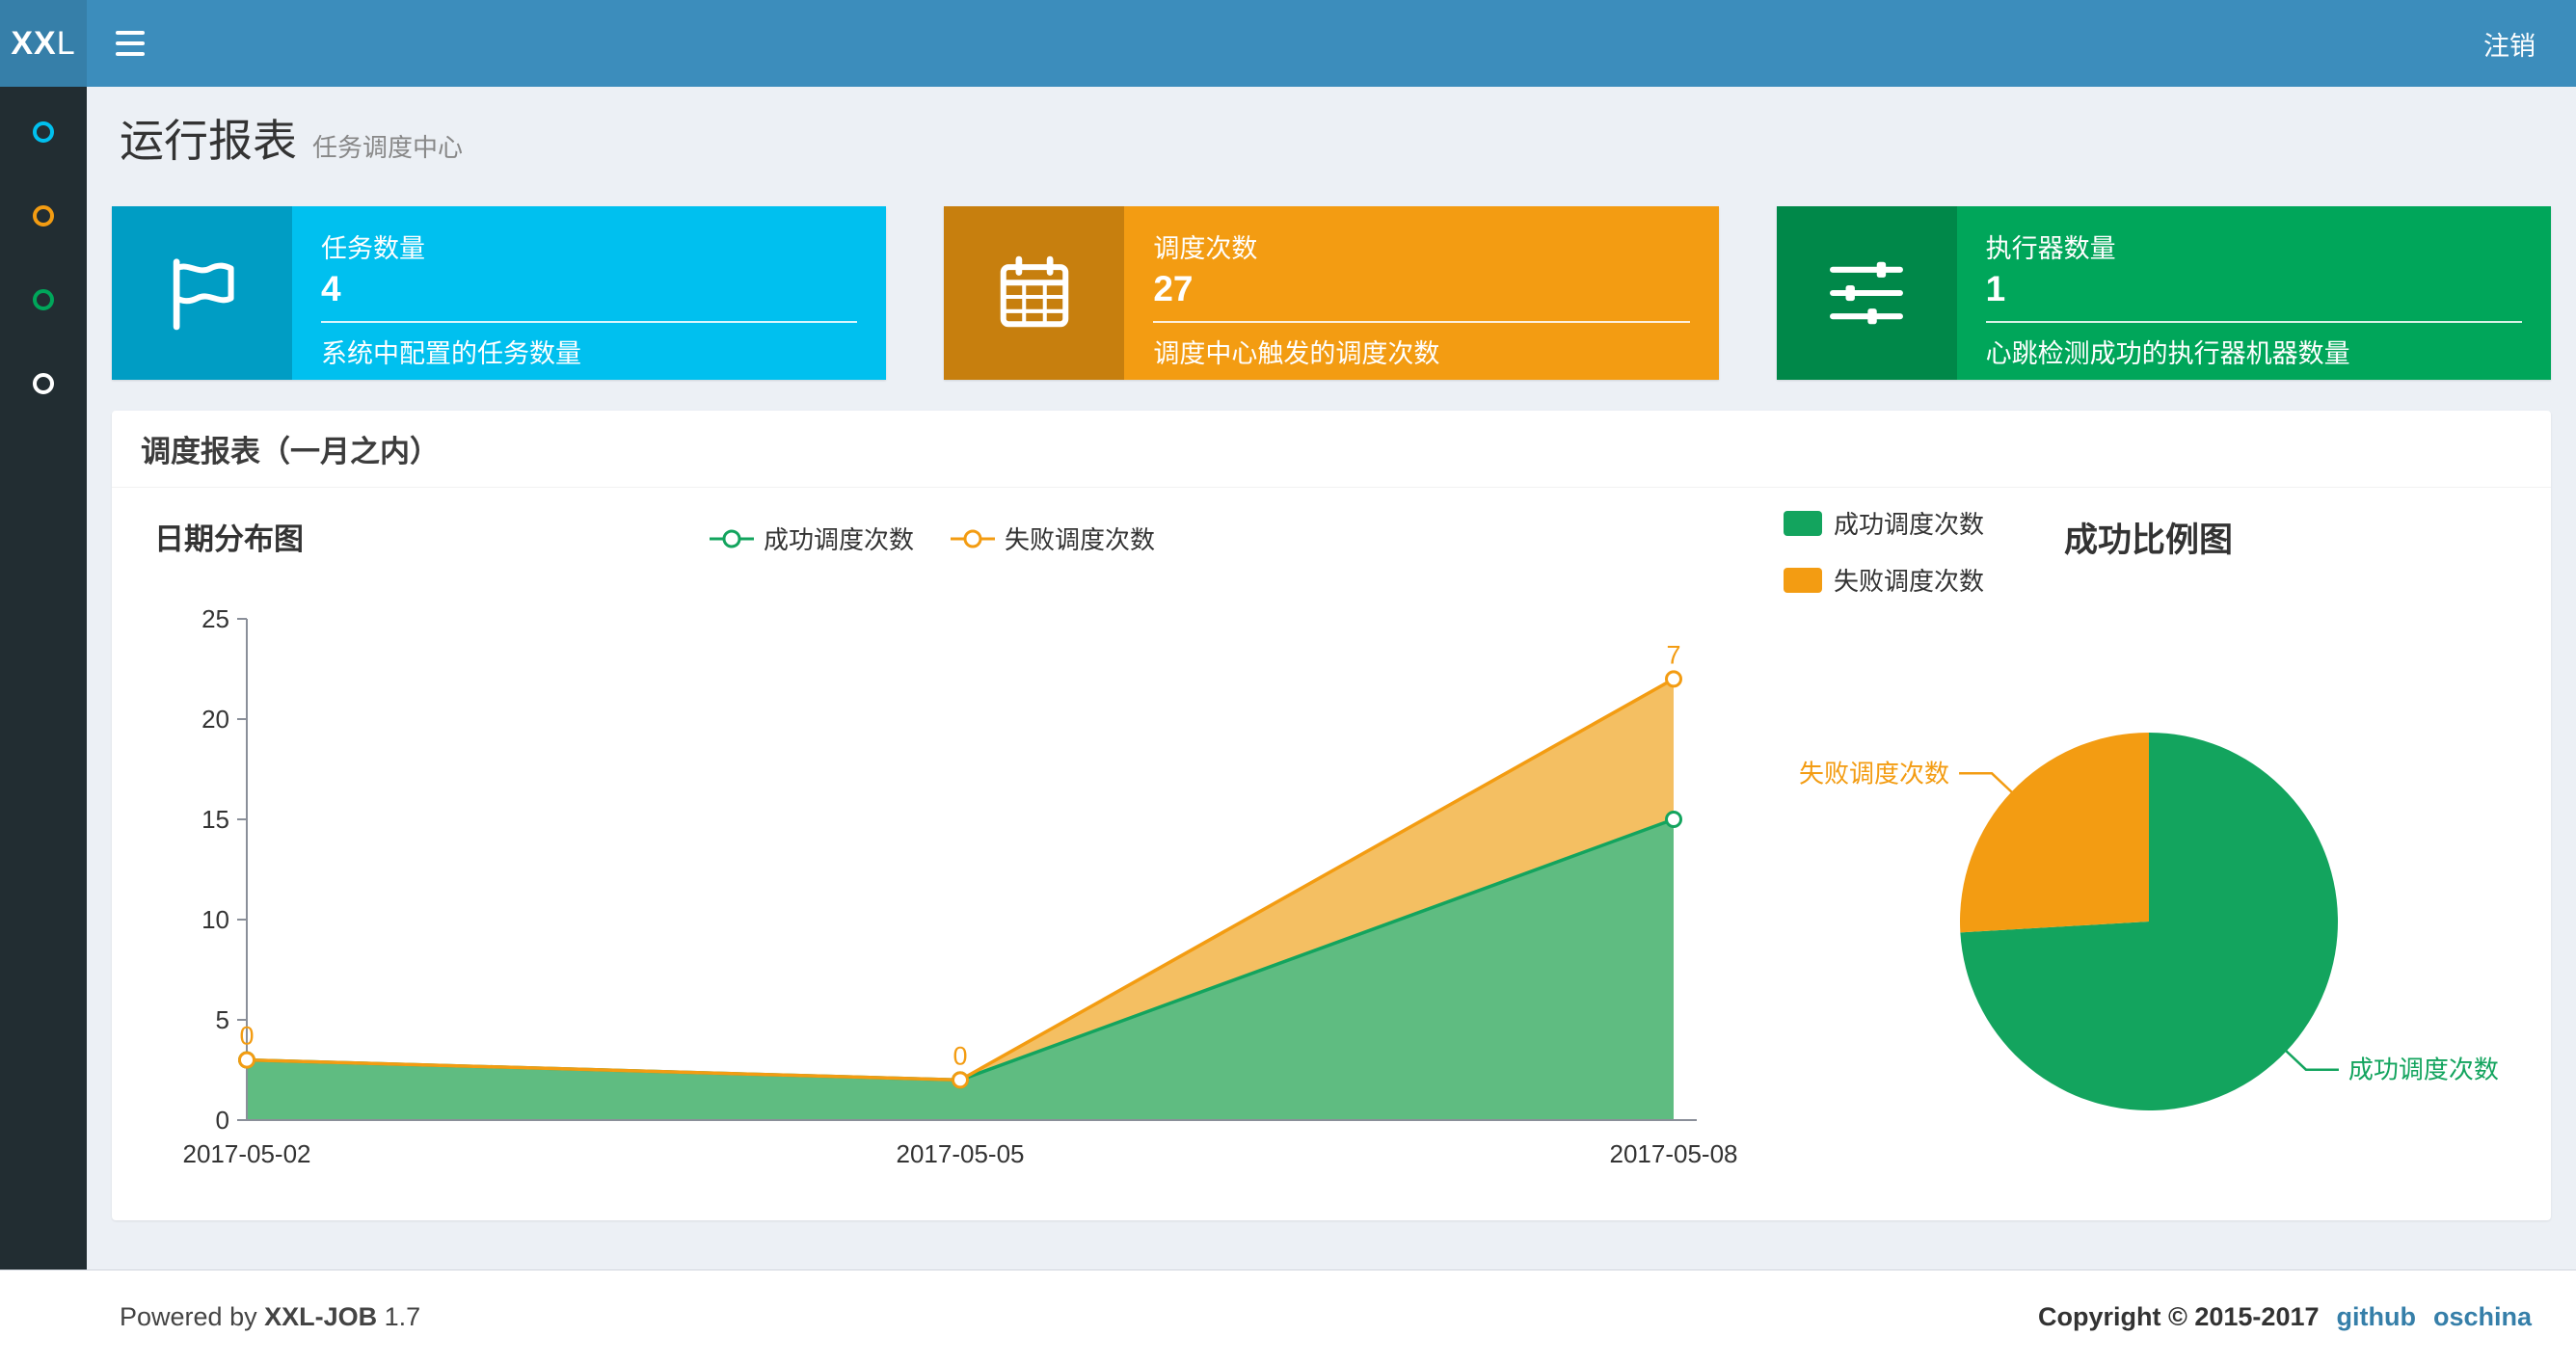  I want to click on footer-brand: XXL-JOB, so click(321, 1316).